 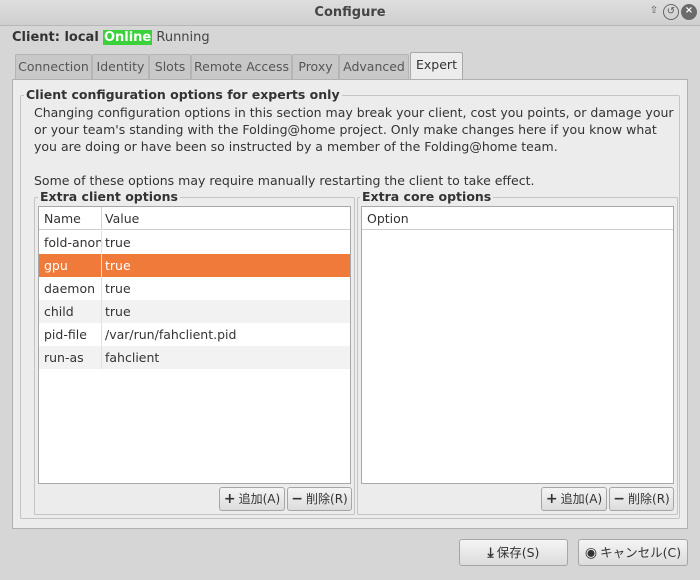 I want to click on tab-remote-access: Remote Access, so click(x=241, y=67).